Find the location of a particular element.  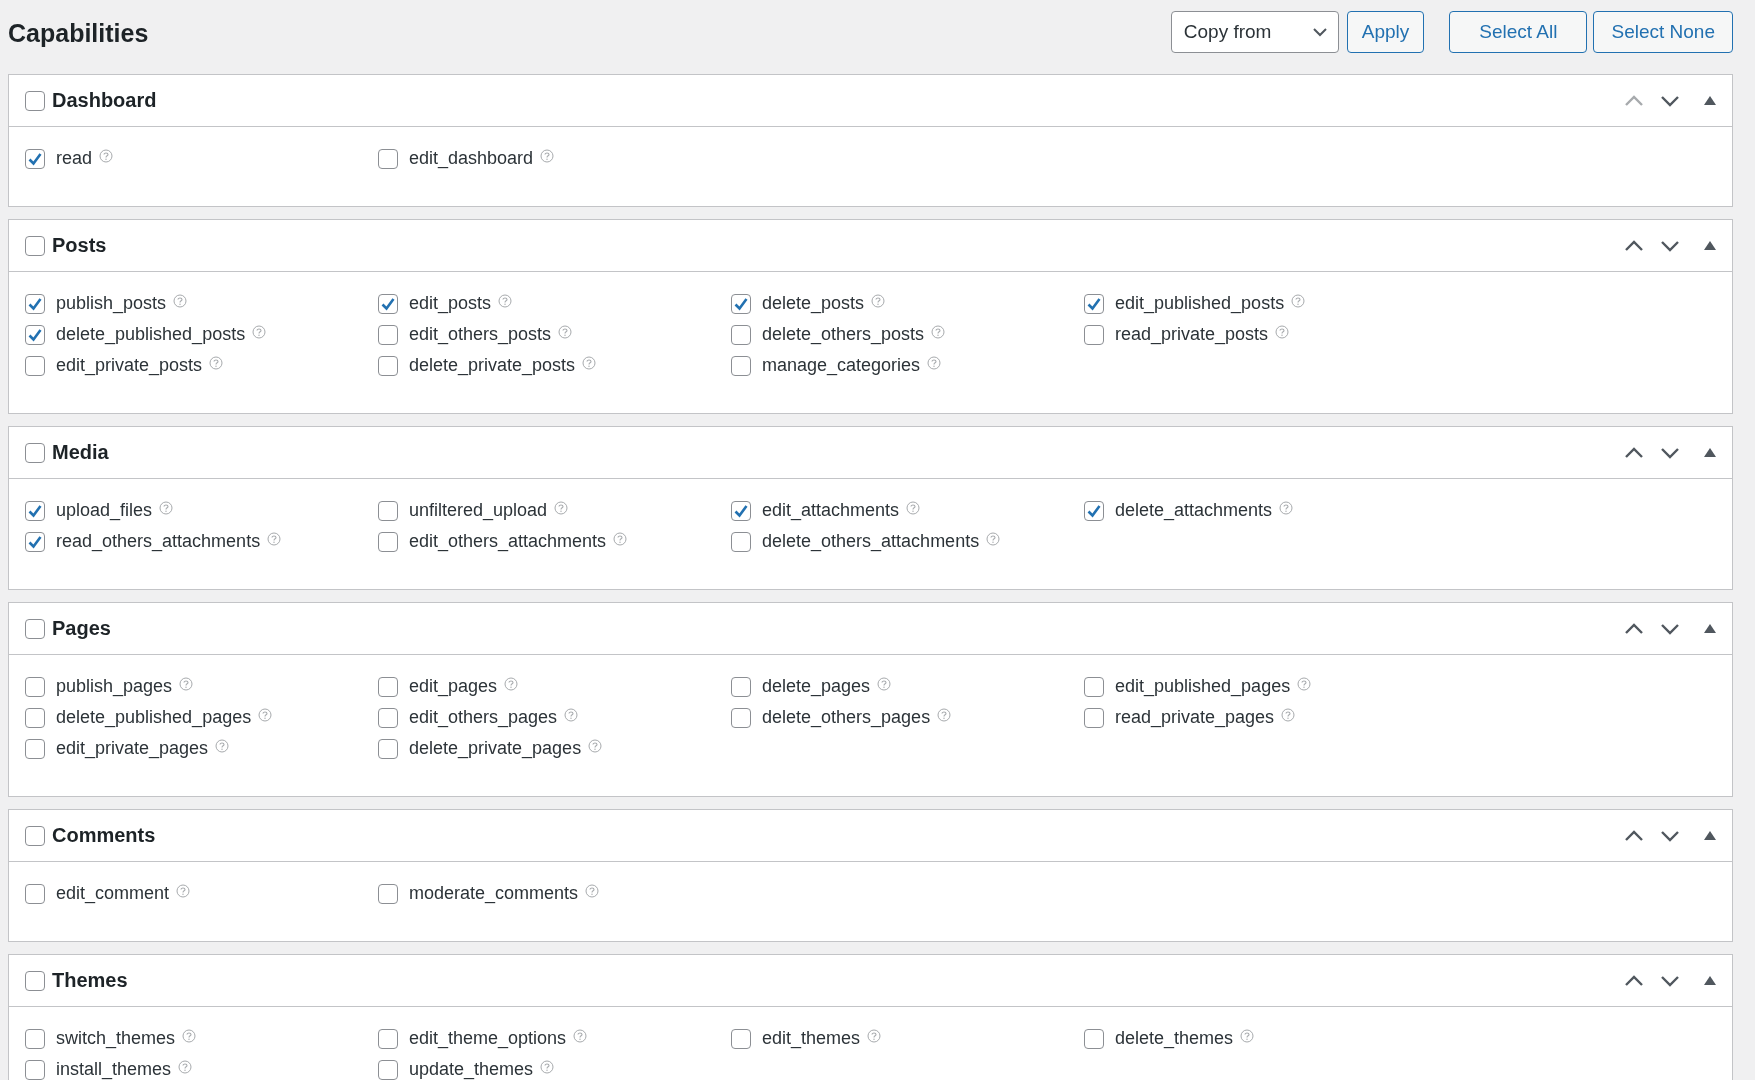

apply-button: Apply is located at coordinates (1385, 32).